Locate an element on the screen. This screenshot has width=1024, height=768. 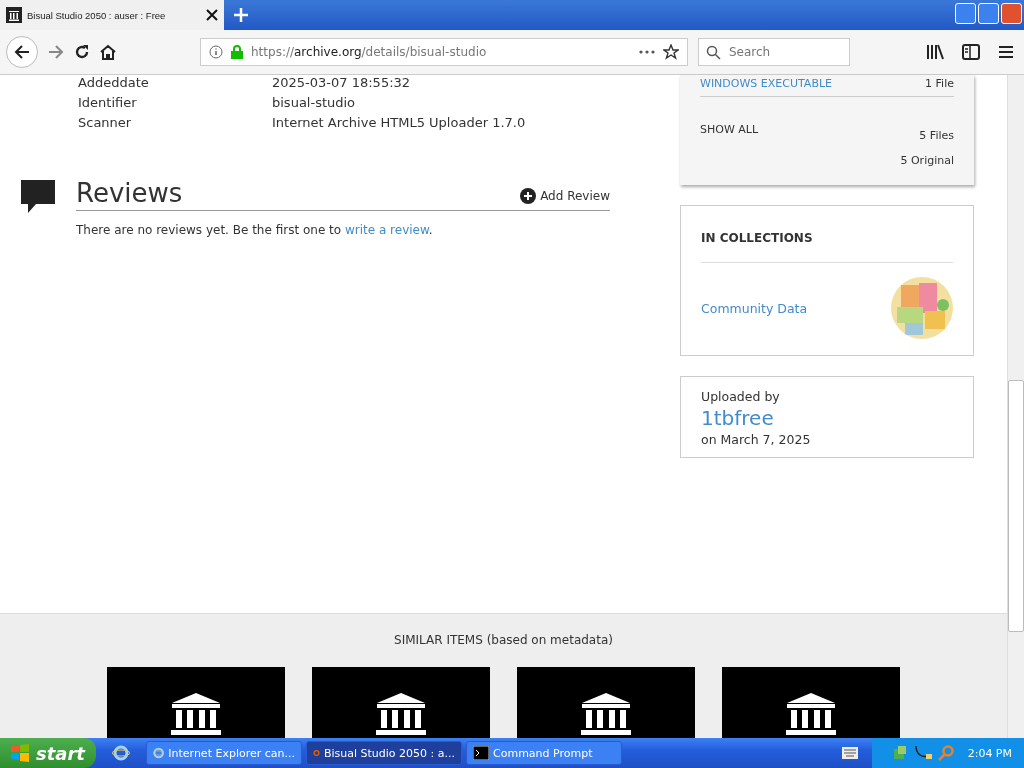
close-button is located at coordinates (1011, 13).